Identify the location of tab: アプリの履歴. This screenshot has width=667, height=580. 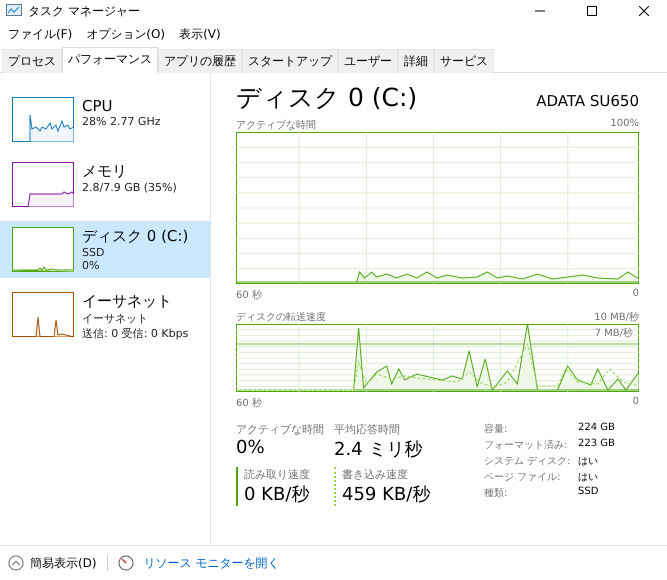
(200, 61).